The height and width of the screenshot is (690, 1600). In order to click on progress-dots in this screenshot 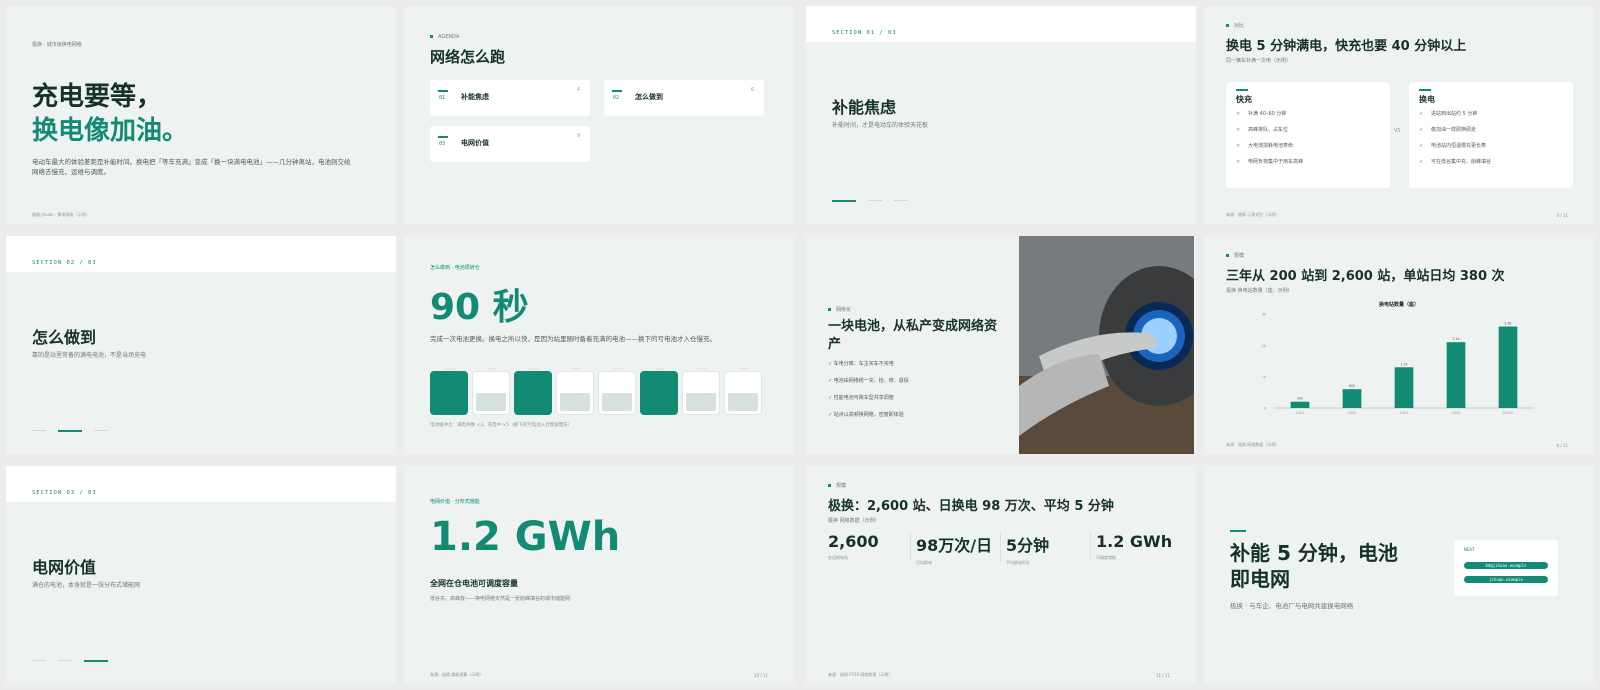, I will do `click(870, 201)`.